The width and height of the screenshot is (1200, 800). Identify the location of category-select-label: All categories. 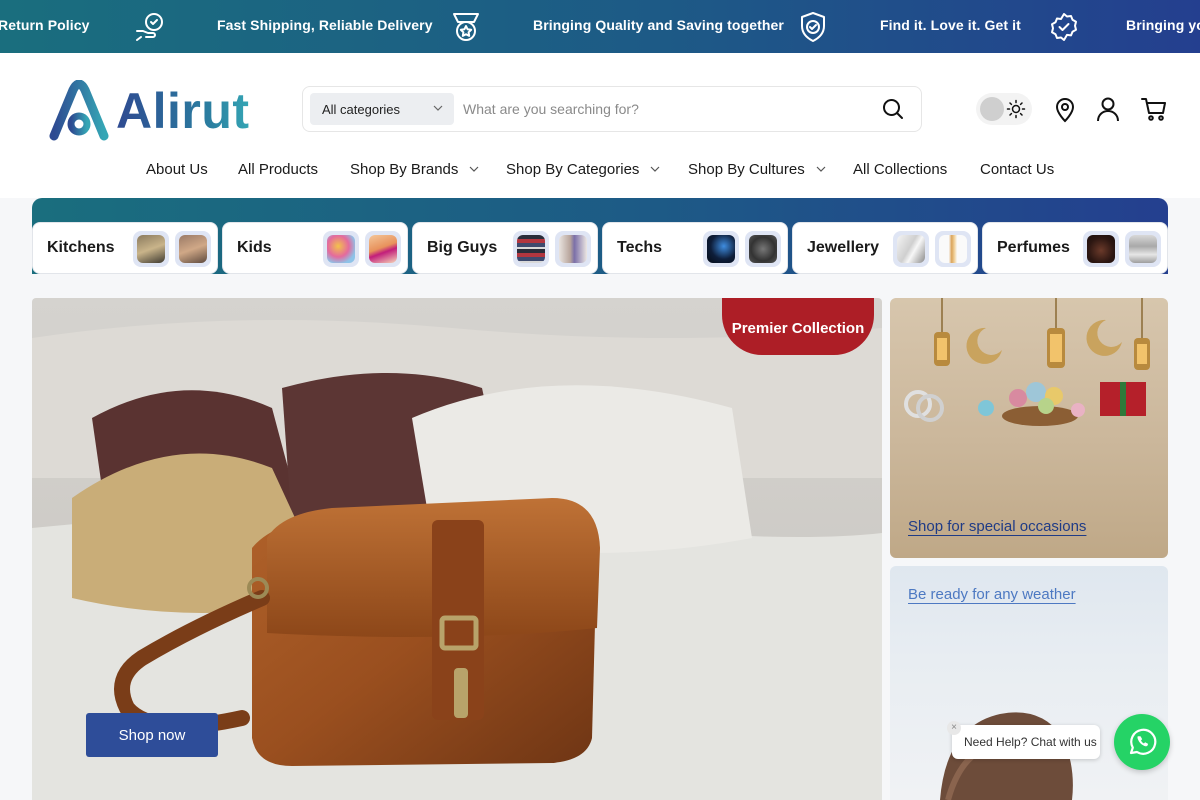
(361, 109).